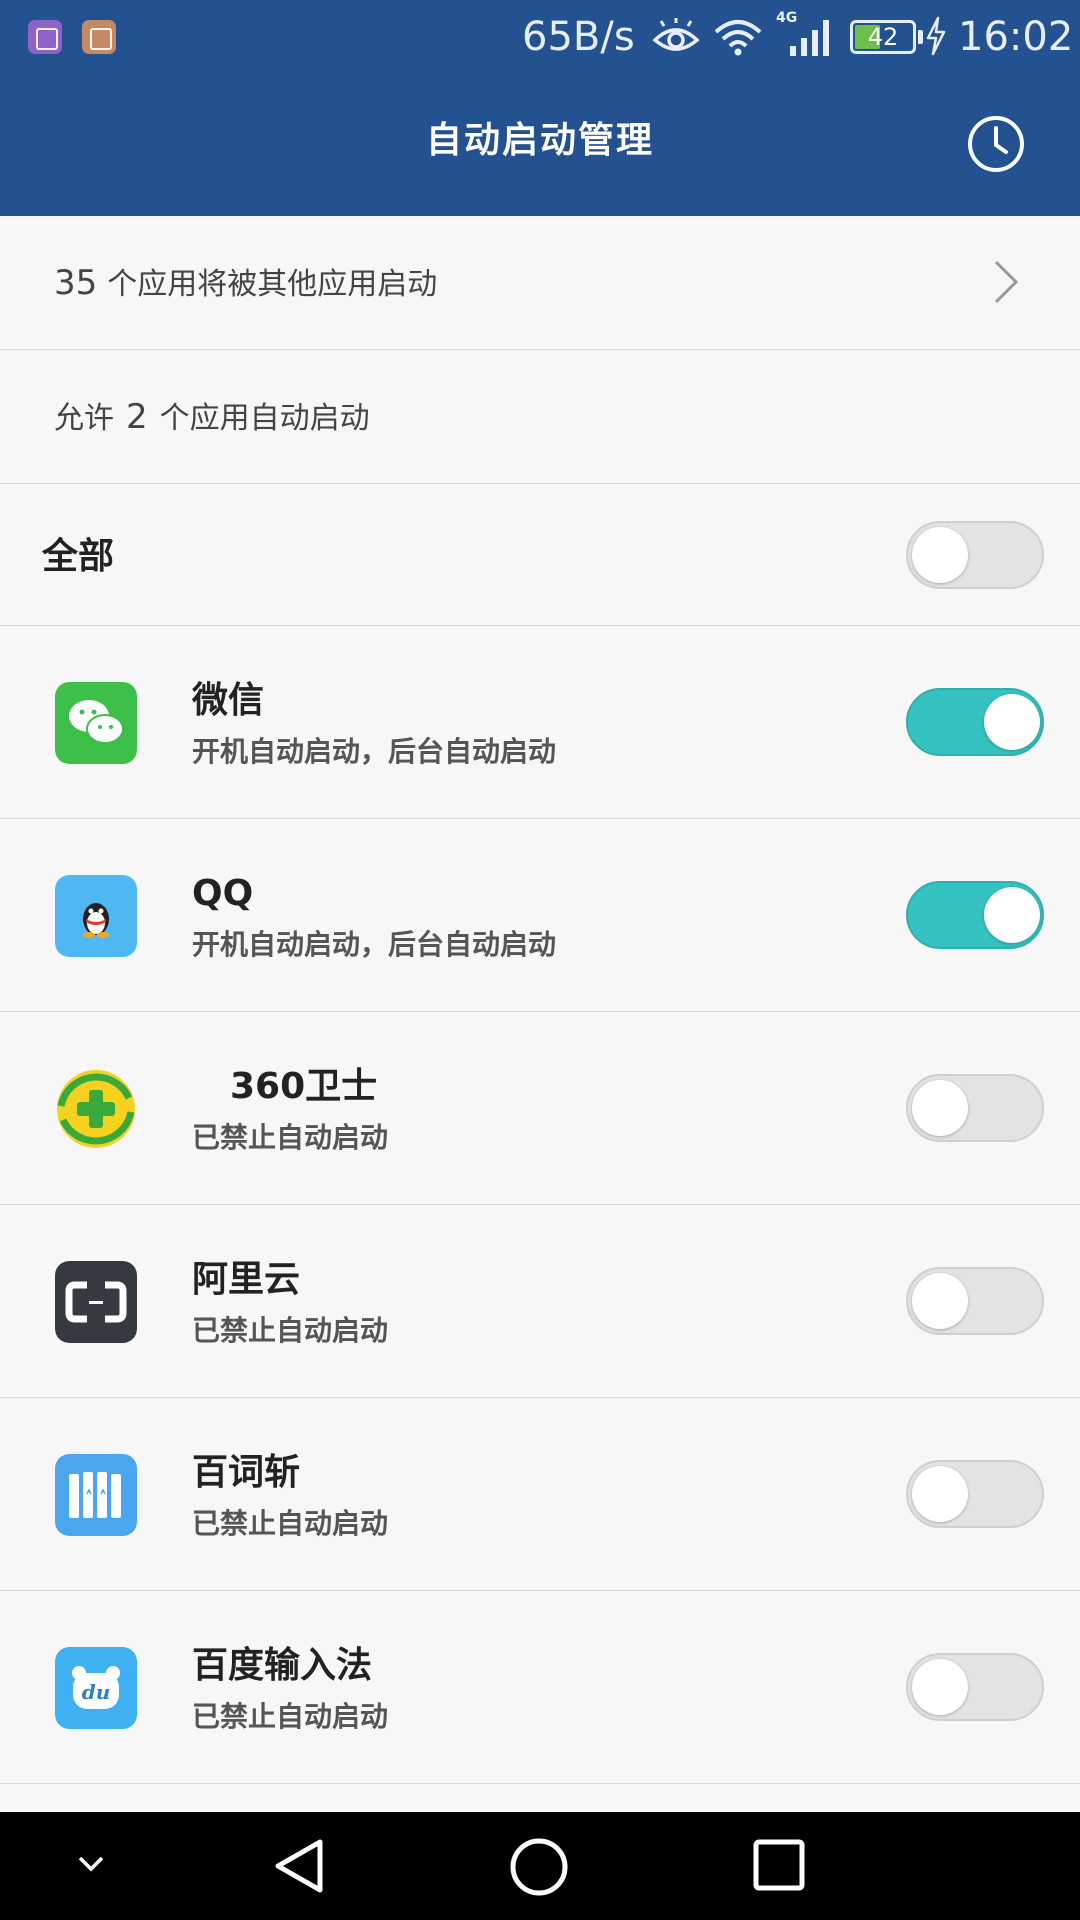 Image resolution: width=1080 pixels, height=1920 pixels. Describe the element at coordinates (540, 417) in the screenshot. I see `allowed-count-row: 允许 2 个应用自动启动` at that location.